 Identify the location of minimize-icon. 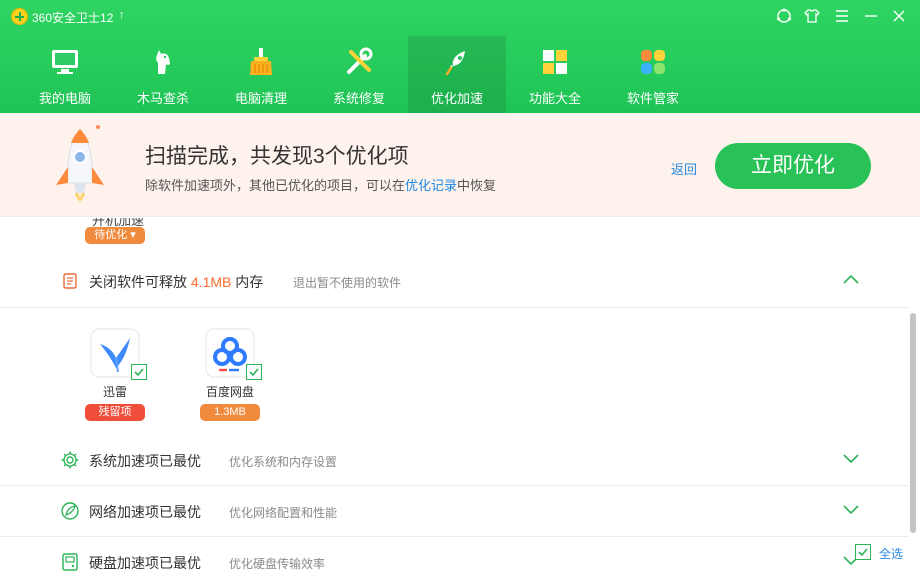
(871, 16).